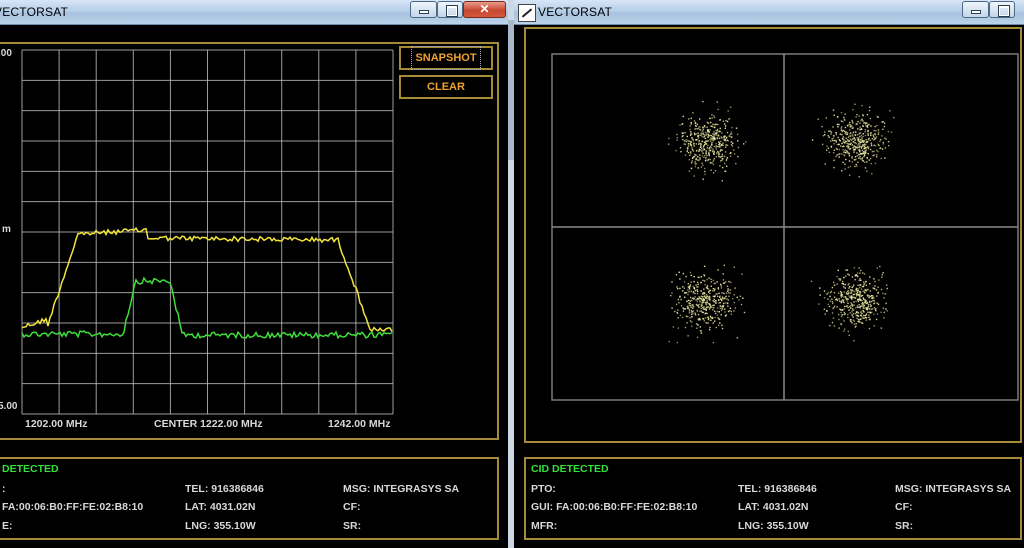 The image size is (1024, 548). I want to click on close-button: ✕, so click(484, 9).